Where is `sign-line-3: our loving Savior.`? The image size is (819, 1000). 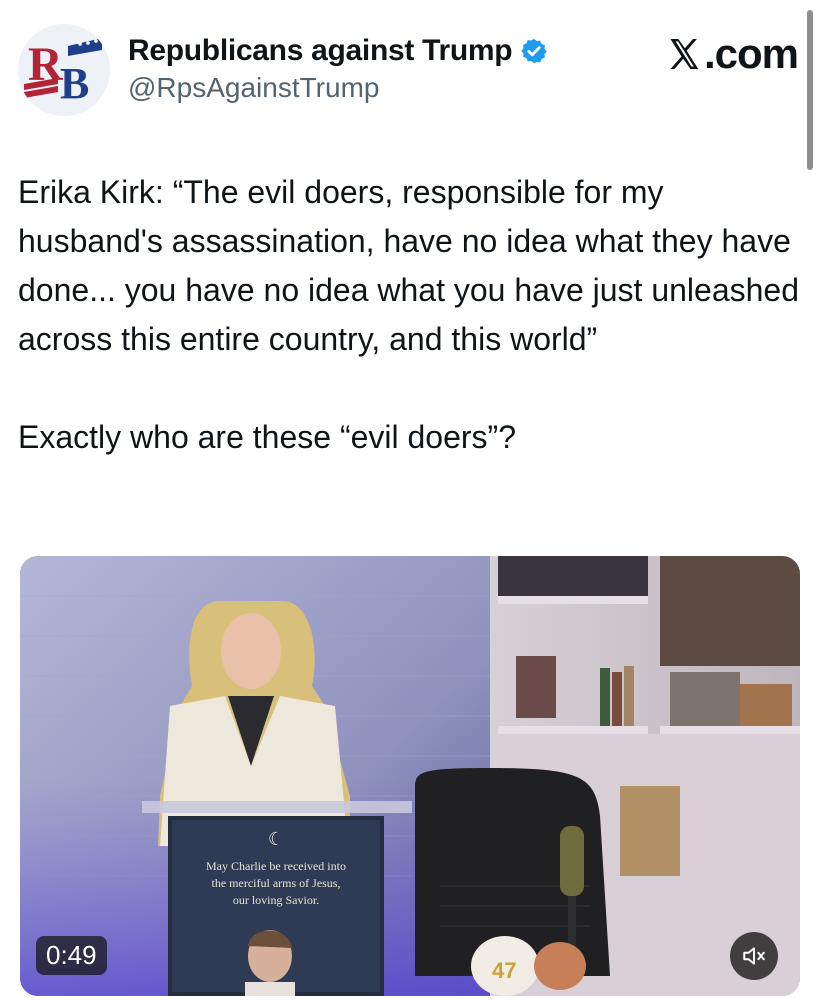 sign-line-3: our loving Savior. is located at coordinates (276, 900).